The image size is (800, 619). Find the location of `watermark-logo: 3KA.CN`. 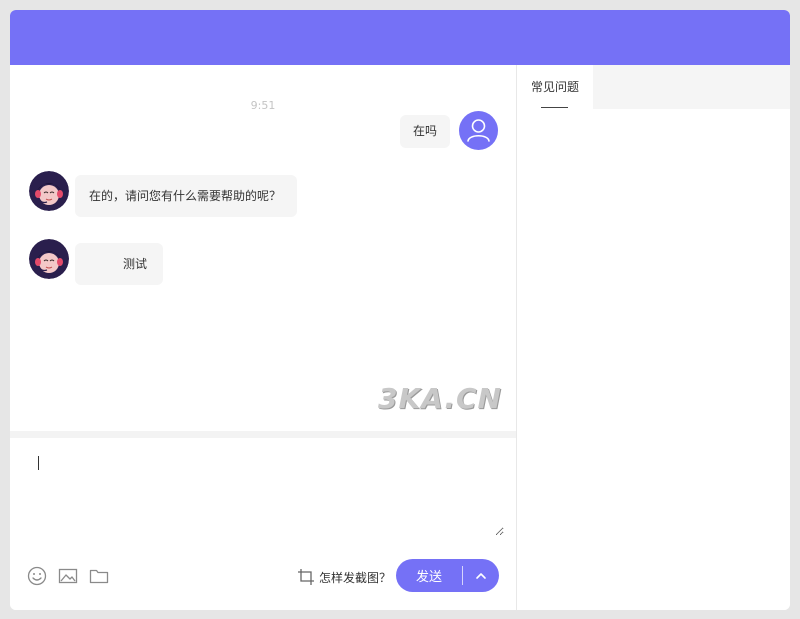

watermark-logo: 3KA.CN is located at coordinates (440, 398).